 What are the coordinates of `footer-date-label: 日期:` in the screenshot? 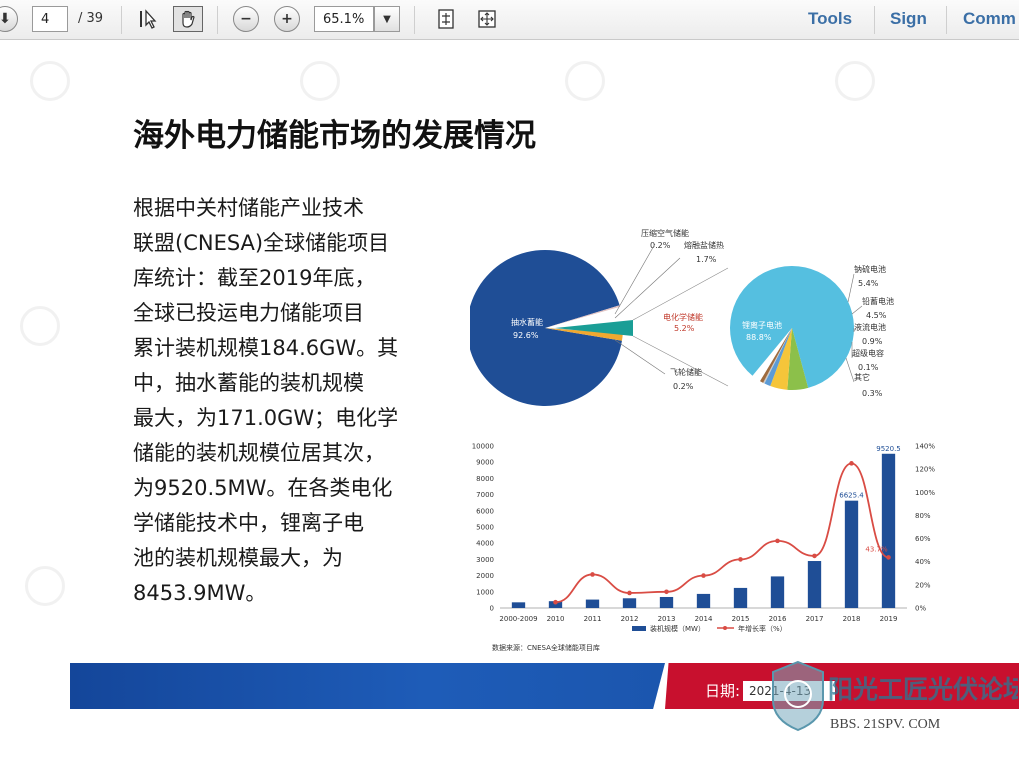 It's located at (723, 691).